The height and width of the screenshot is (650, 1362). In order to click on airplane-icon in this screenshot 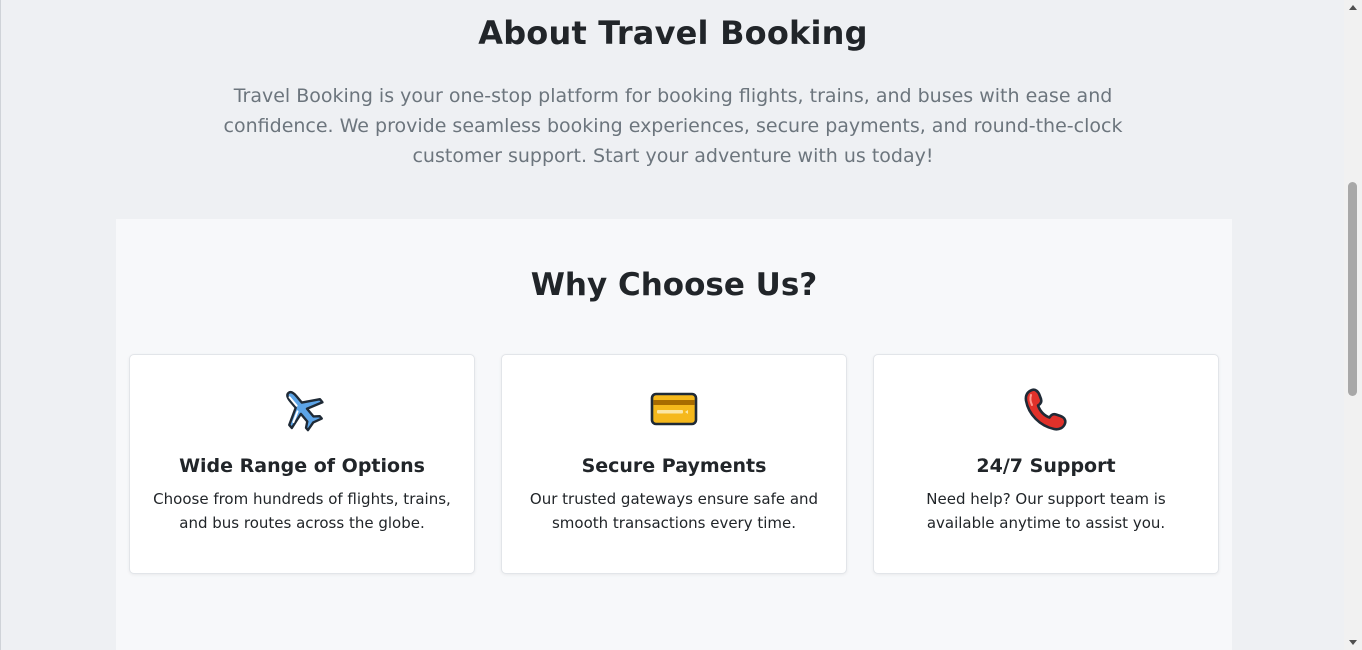, I will do `click(302, 409)`.